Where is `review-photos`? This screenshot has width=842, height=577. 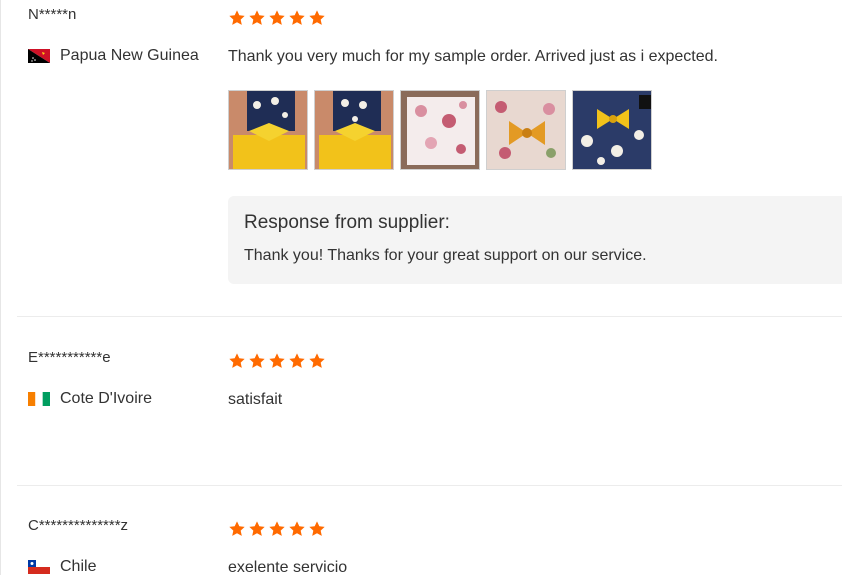
review-photos is located at coordinates (440, 130).